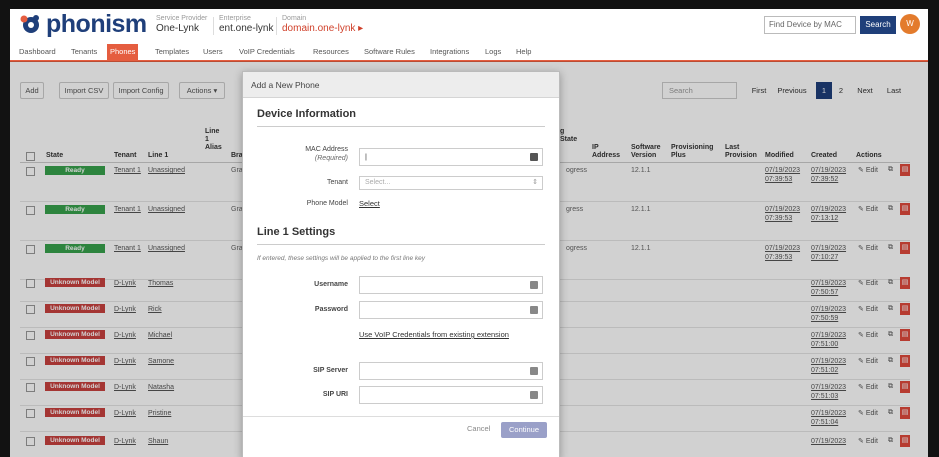  What do you see at coordinates (307, 114) in the screenshot?
I see `device-info-heading: Device Information` at bounding box center [307, 114].